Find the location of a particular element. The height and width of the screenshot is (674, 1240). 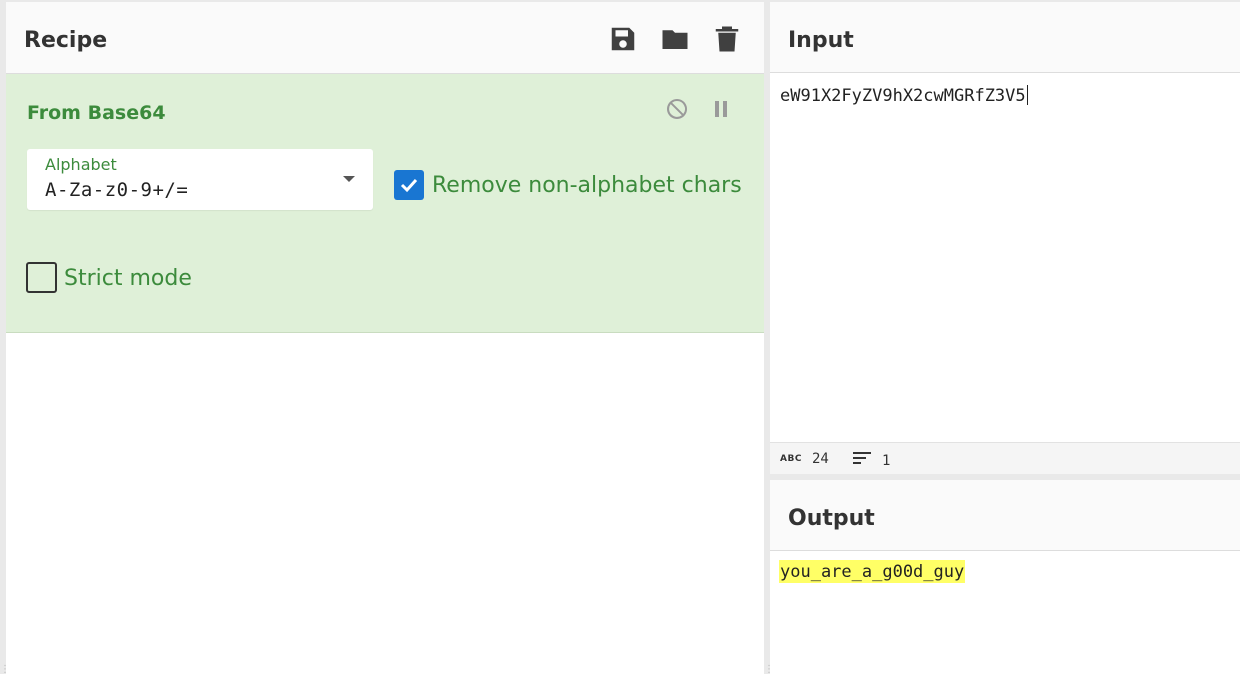

char-count: ABC 24 is located at coordinates (804, 459).